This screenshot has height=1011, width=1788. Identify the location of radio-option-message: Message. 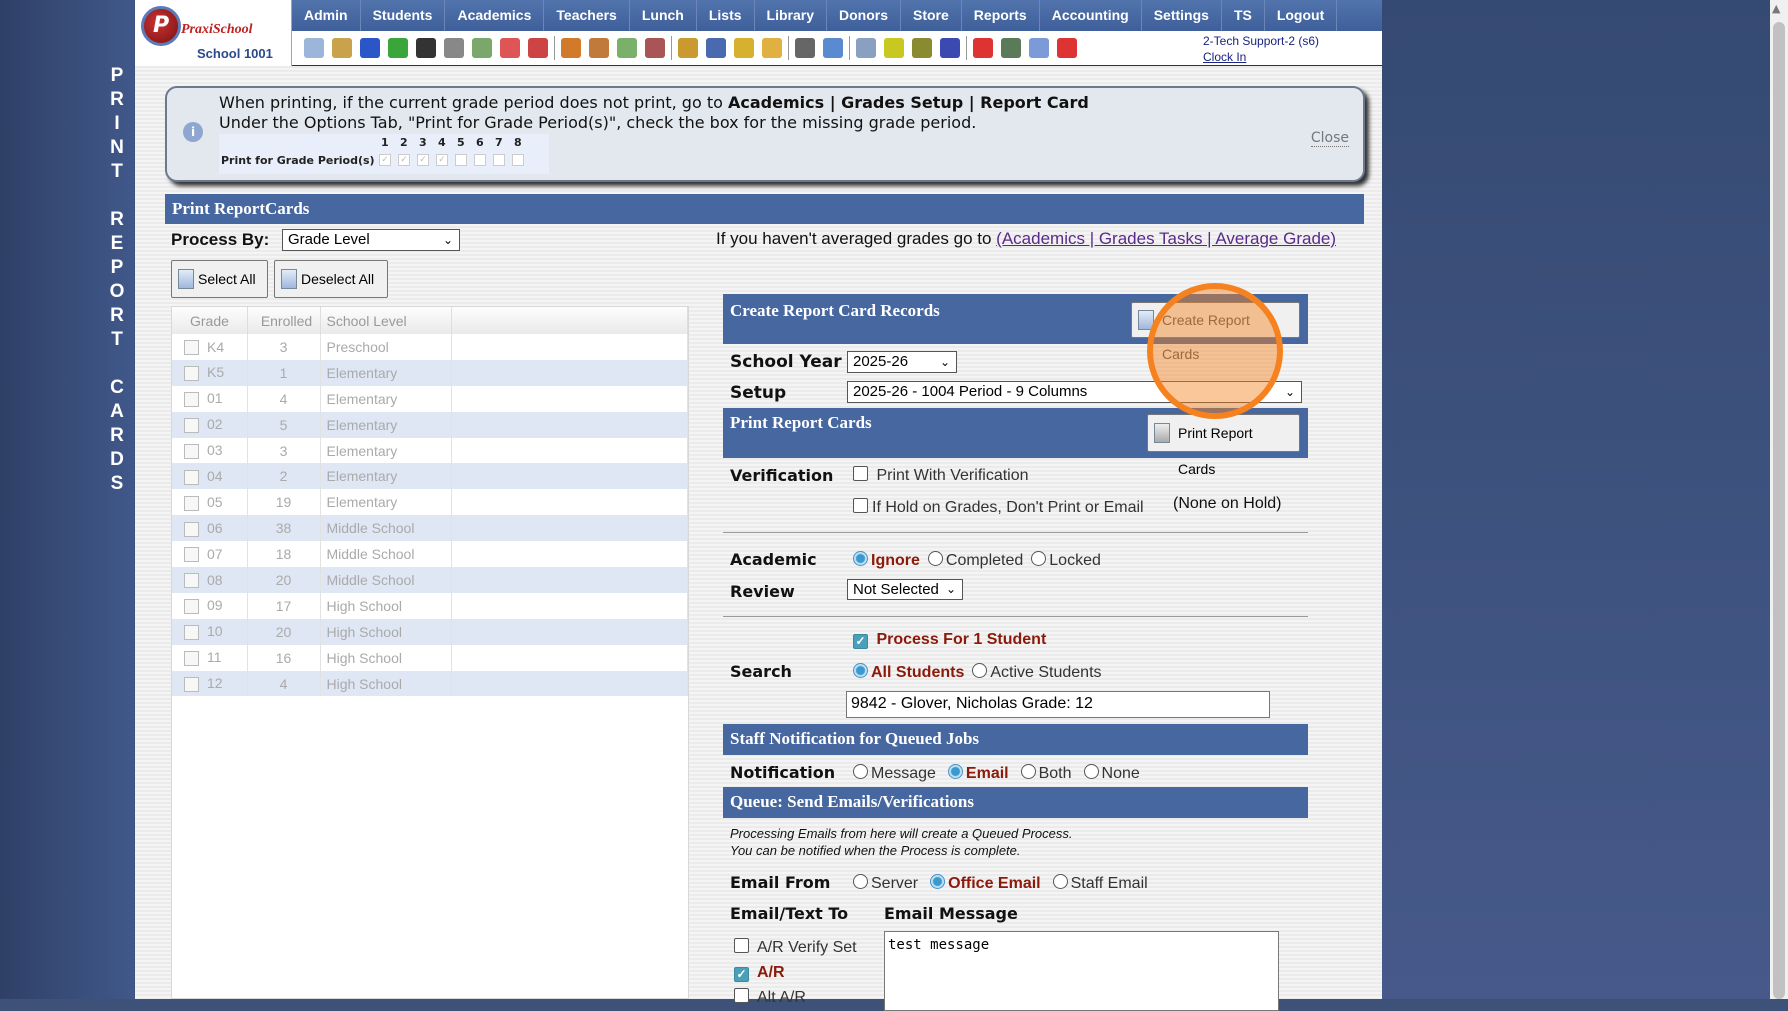
(894, 773).